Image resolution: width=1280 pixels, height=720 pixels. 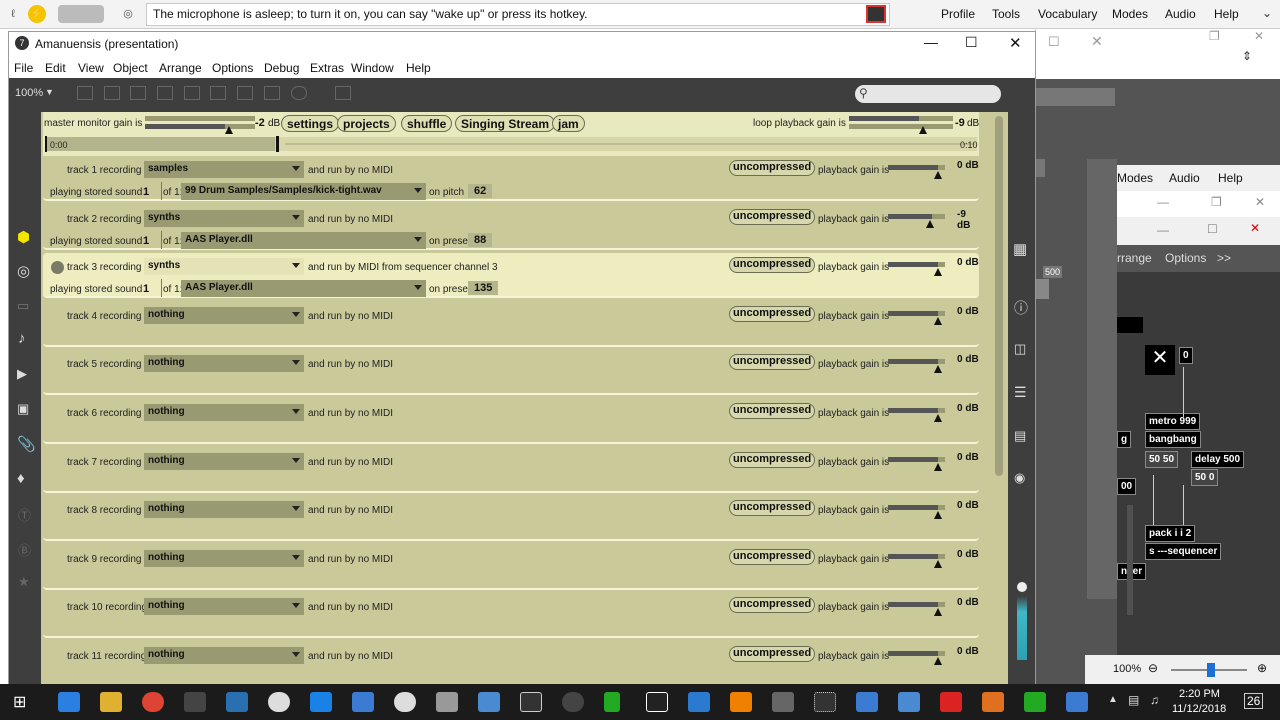 I want to click on menu-options-bg: Options, so click(x=1185, y=258).